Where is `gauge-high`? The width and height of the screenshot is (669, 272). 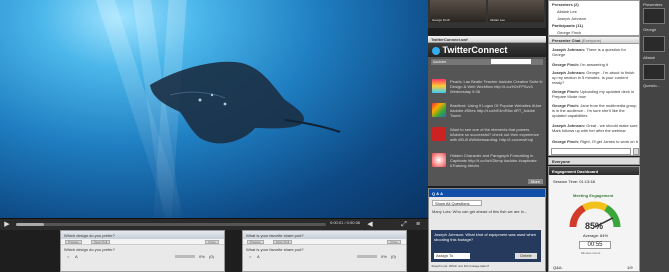
gauge-high is located at coordinates (612, 216).